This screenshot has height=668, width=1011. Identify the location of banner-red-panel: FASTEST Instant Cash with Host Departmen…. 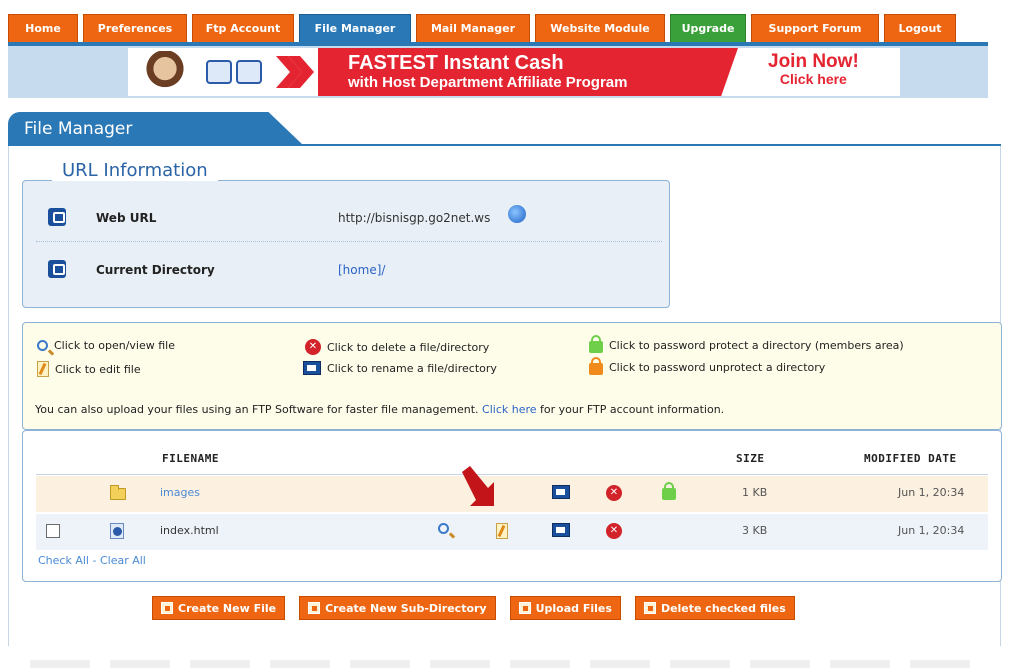
(528, 72).